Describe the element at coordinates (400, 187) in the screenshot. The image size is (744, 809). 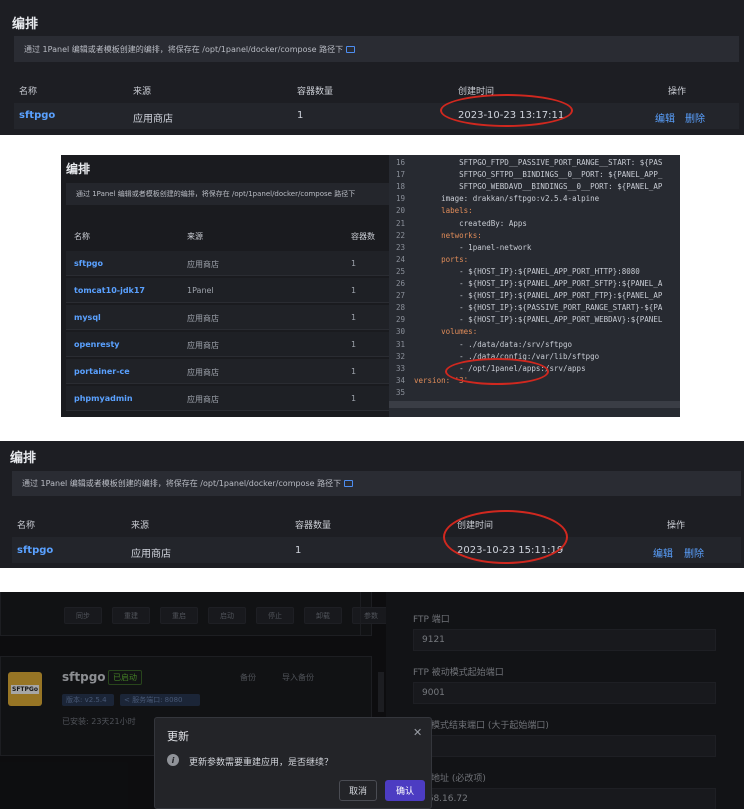
I see `line-number: 18` at that location.